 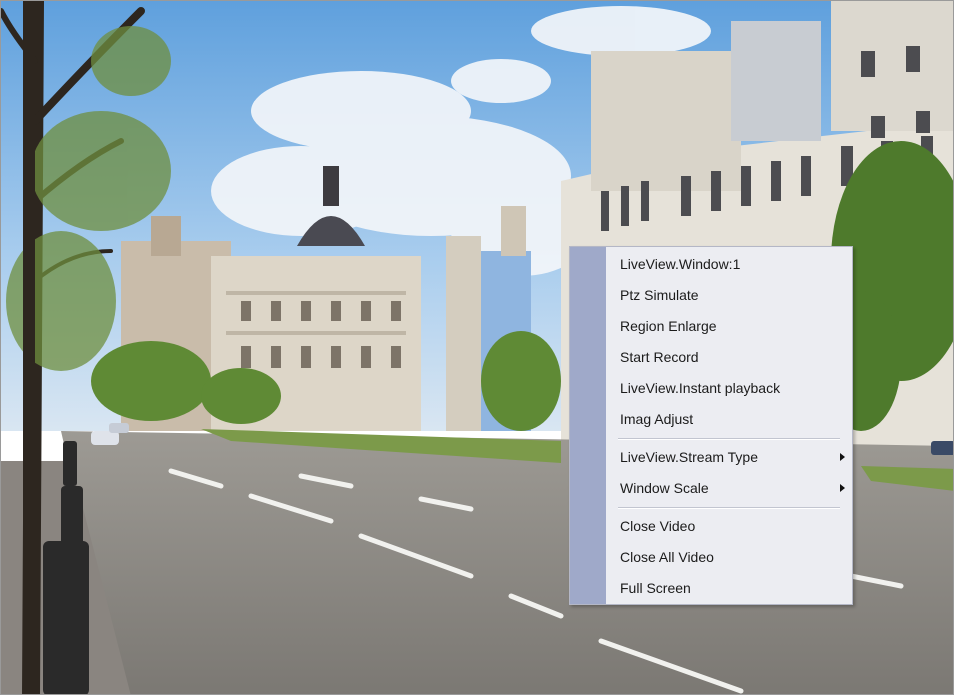 I want to click on menu-item-close-all-video: Close All Video, so click(x=729, y=557).